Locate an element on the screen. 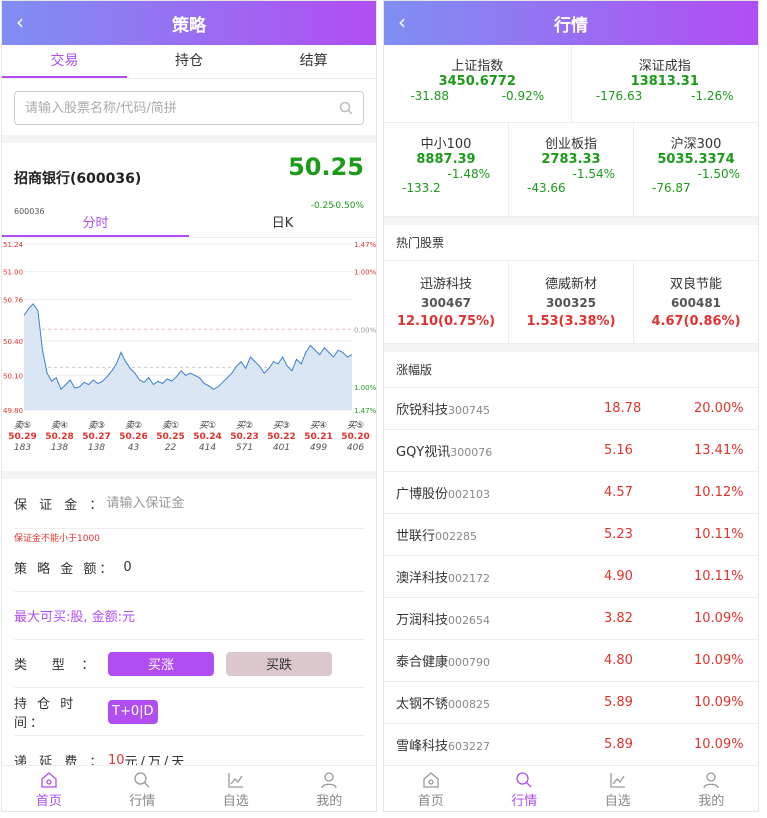 Image resolution: width=767 pixels, height=818 pixels. gainer-code: 002103 is located at coordinates (469, 494).